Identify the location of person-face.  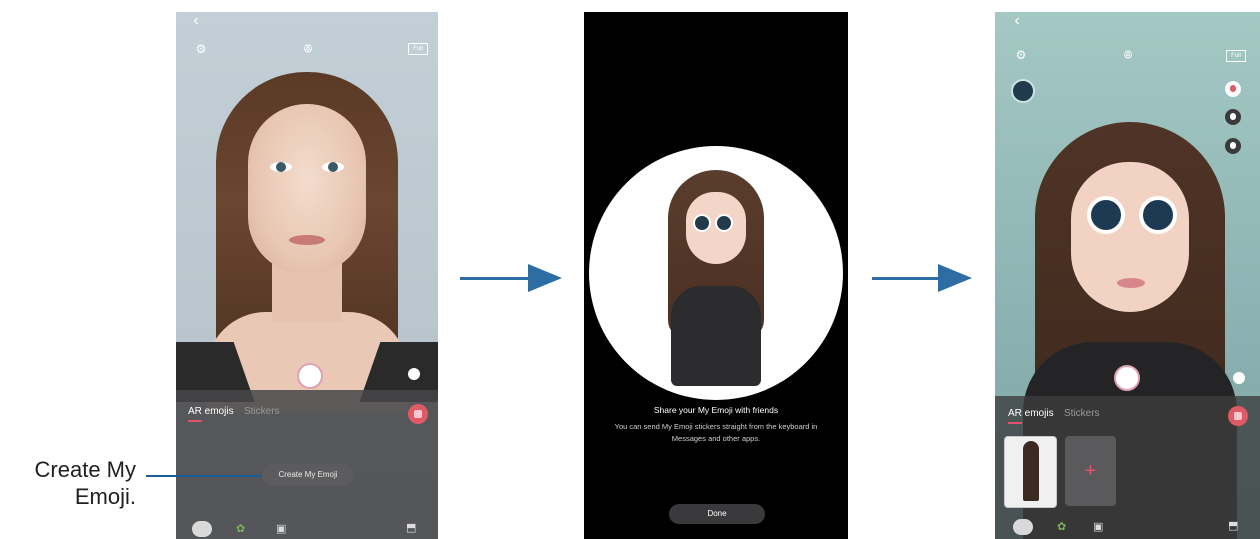
(307, 189).